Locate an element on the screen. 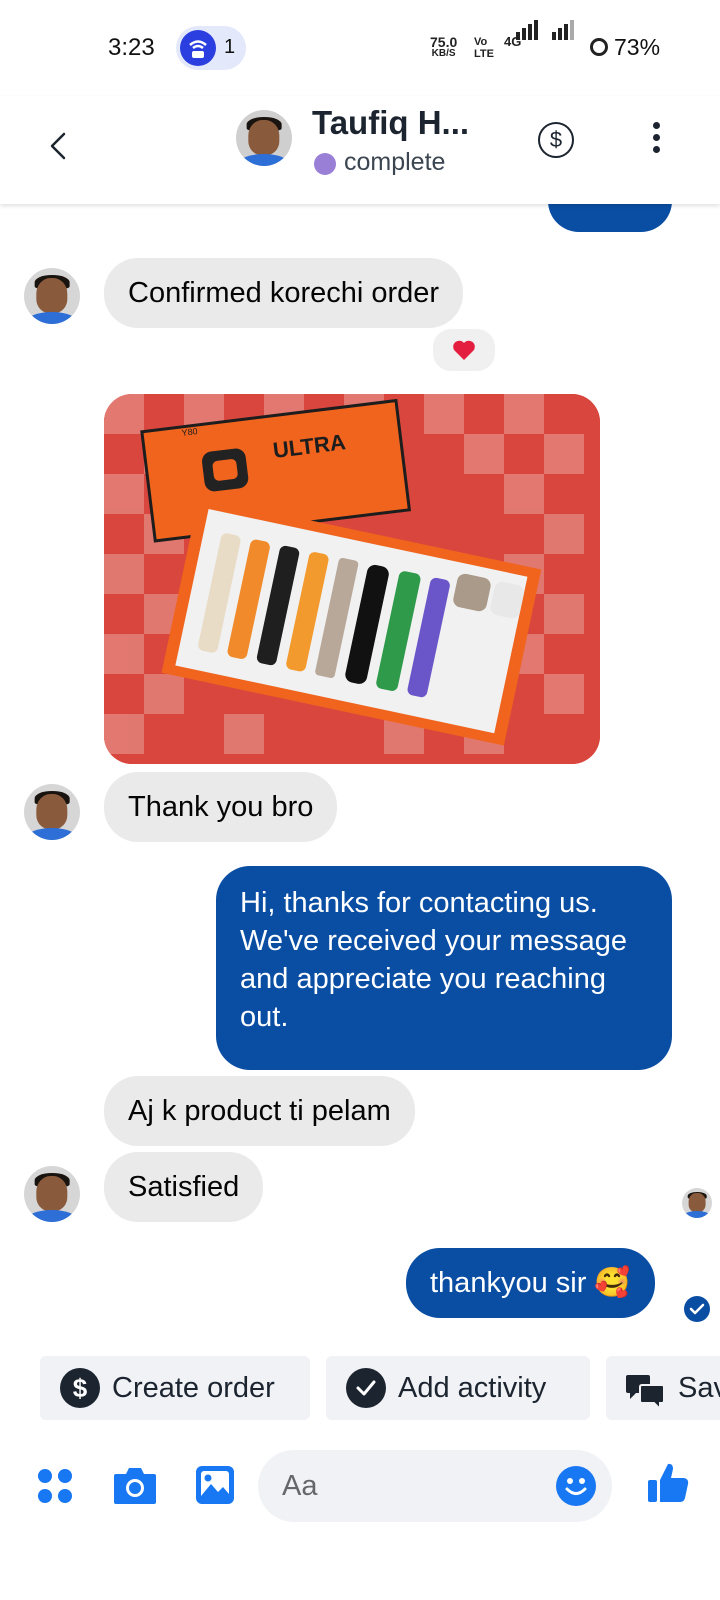 The width and height of the screenshot is (720, 1600). saved-replies-chip: Sav is located at coordinates (663, 1388).